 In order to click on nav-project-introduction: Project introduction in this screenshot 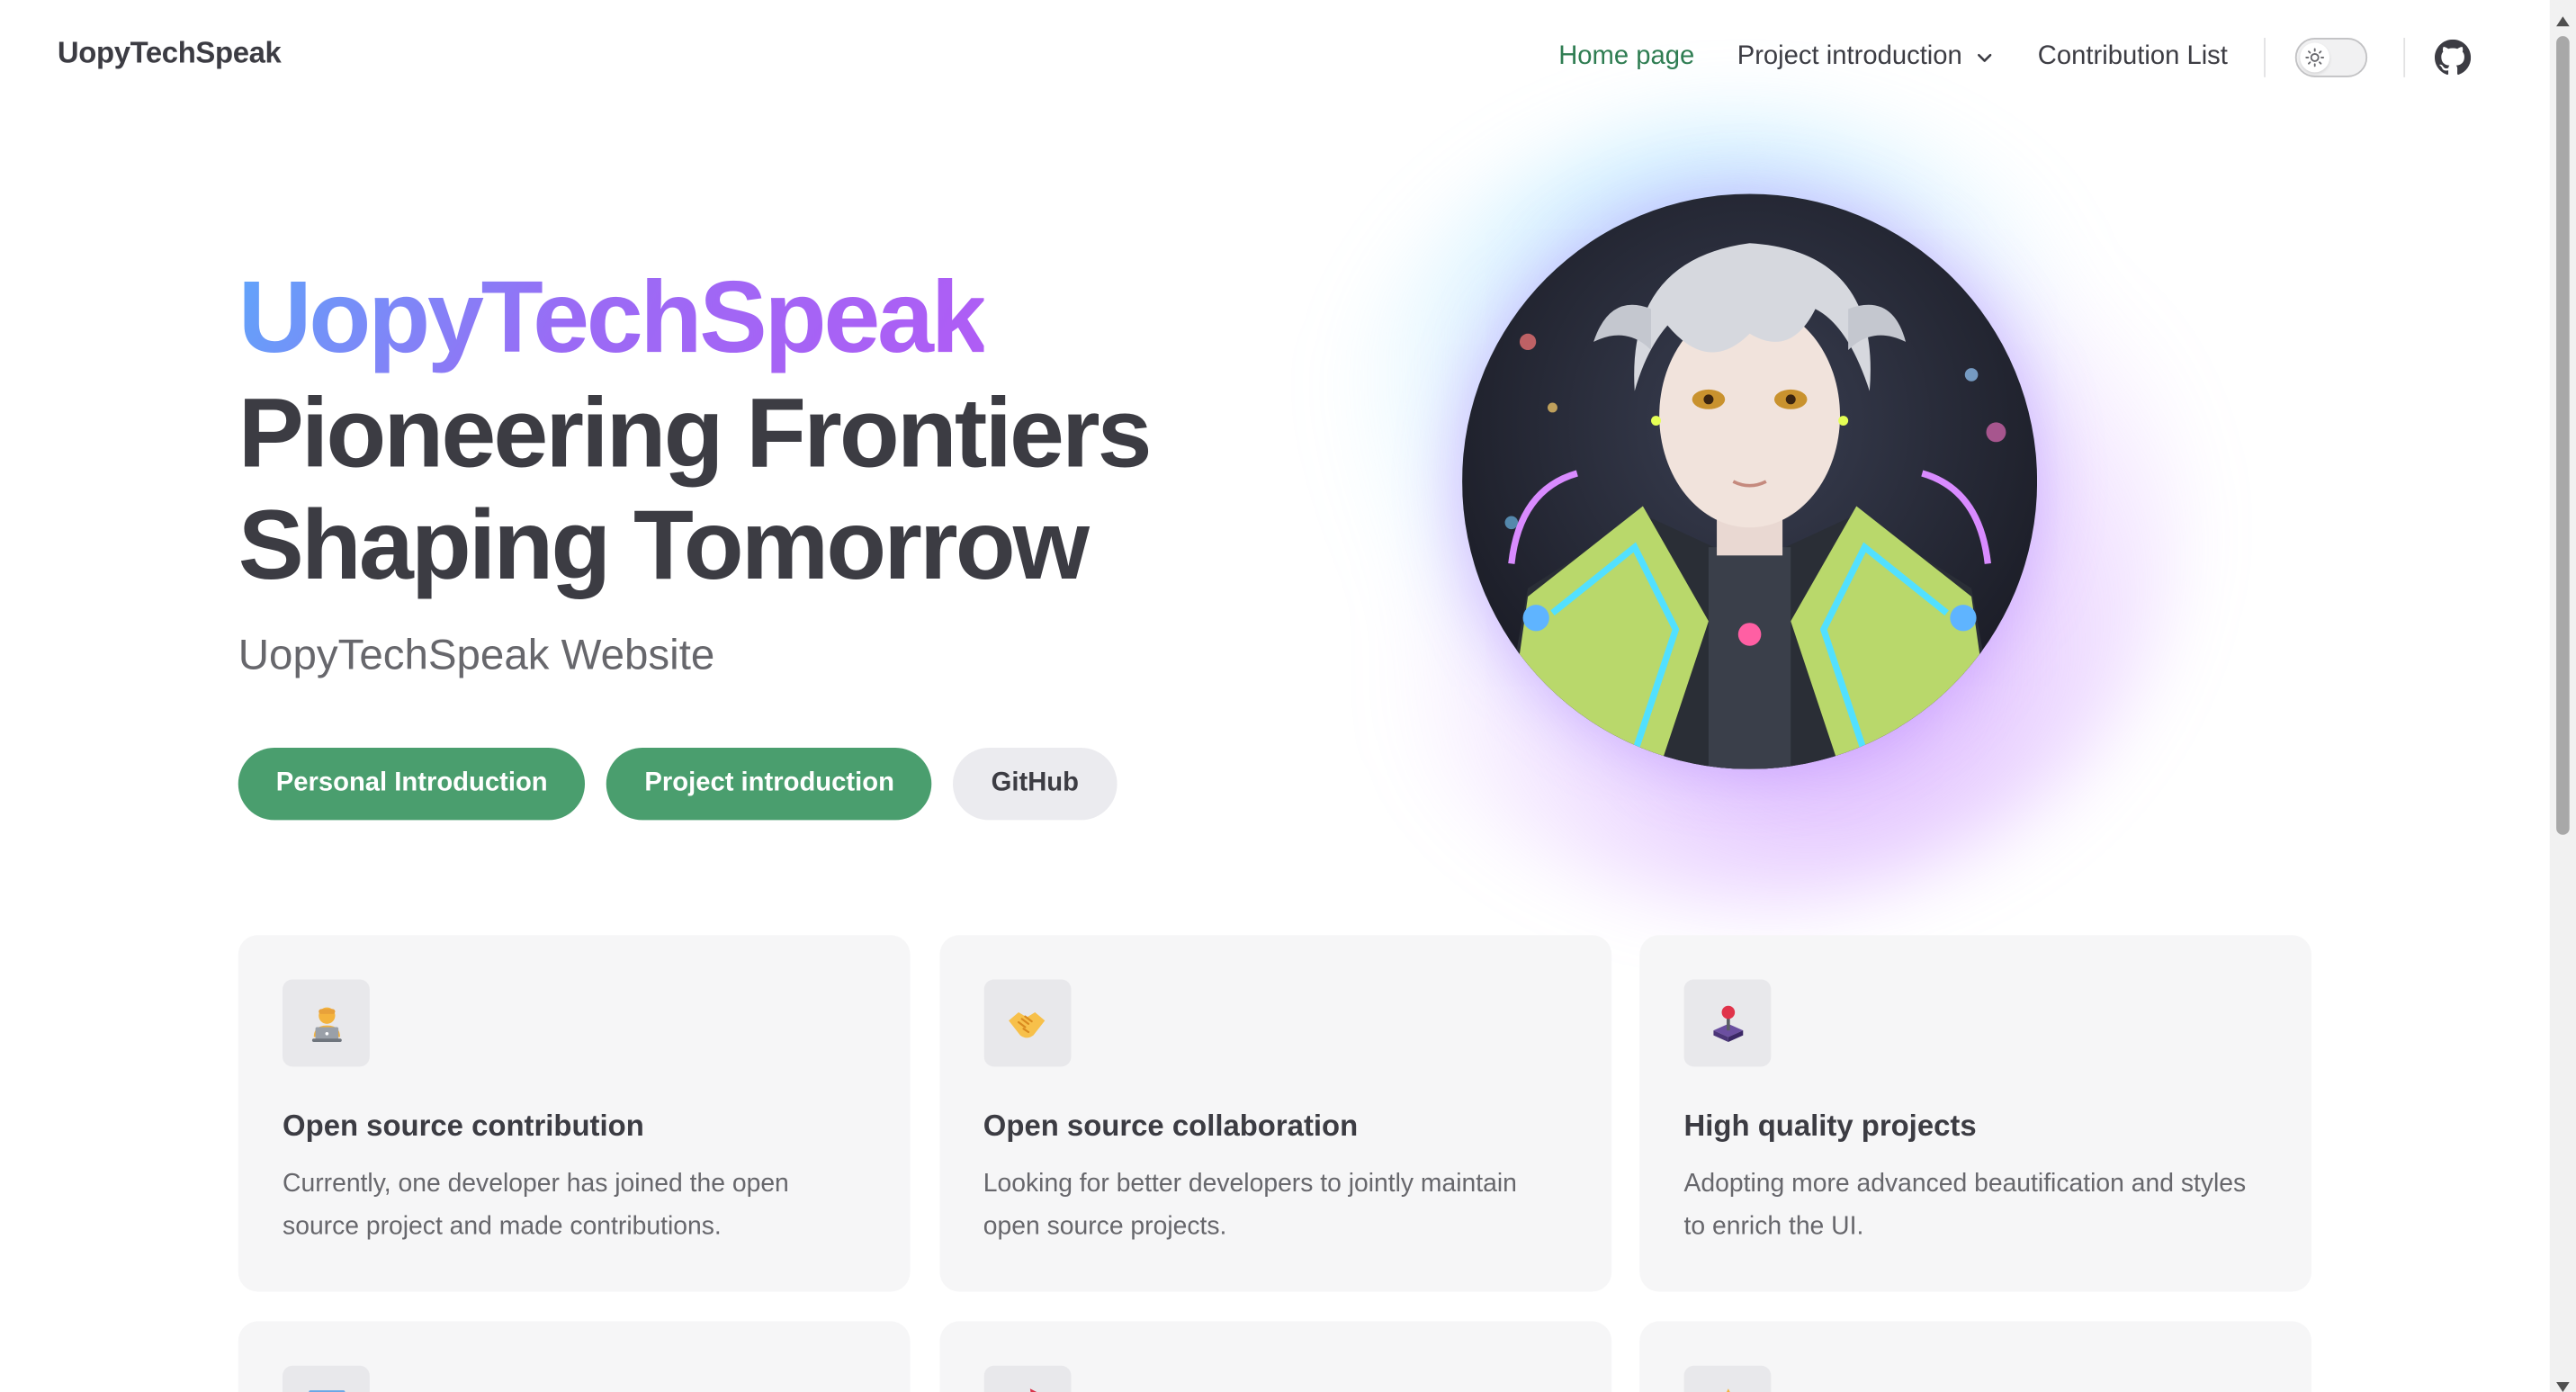, I will do `click(1867, 57)`.